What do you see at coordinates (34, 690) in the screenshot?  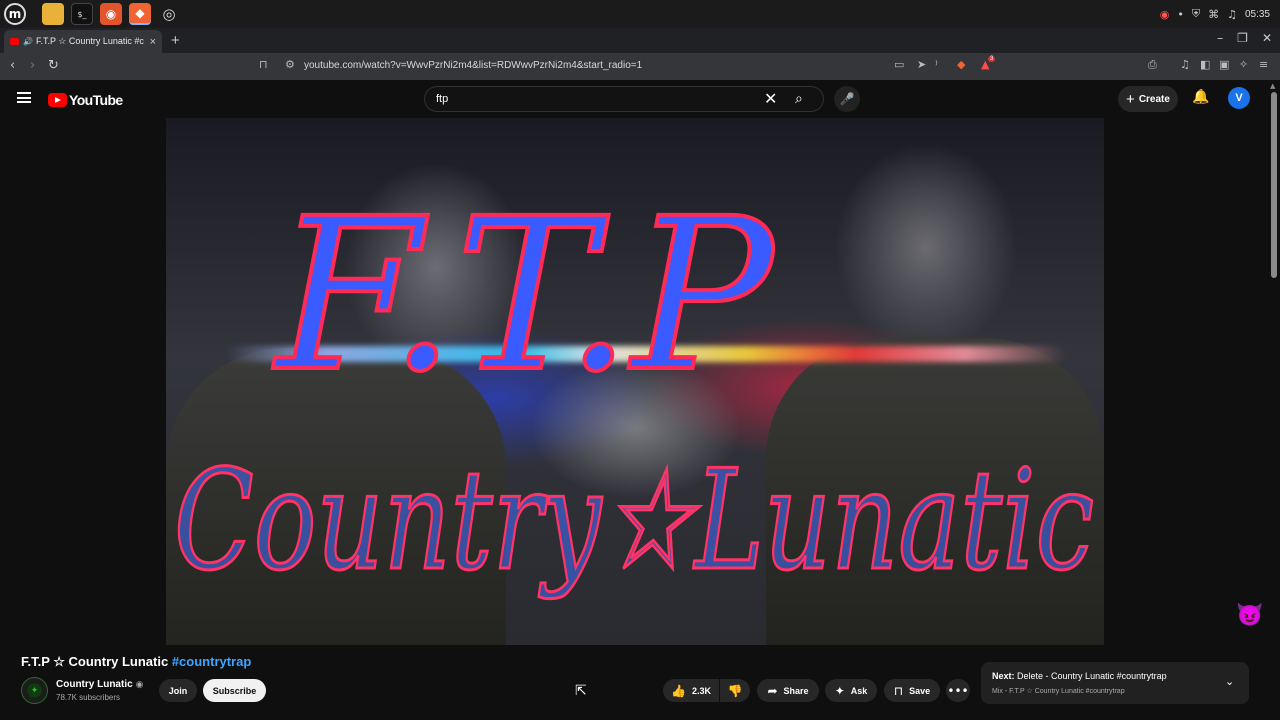 I see `channel-avatar: ✦` at bounding box center [34, 690].